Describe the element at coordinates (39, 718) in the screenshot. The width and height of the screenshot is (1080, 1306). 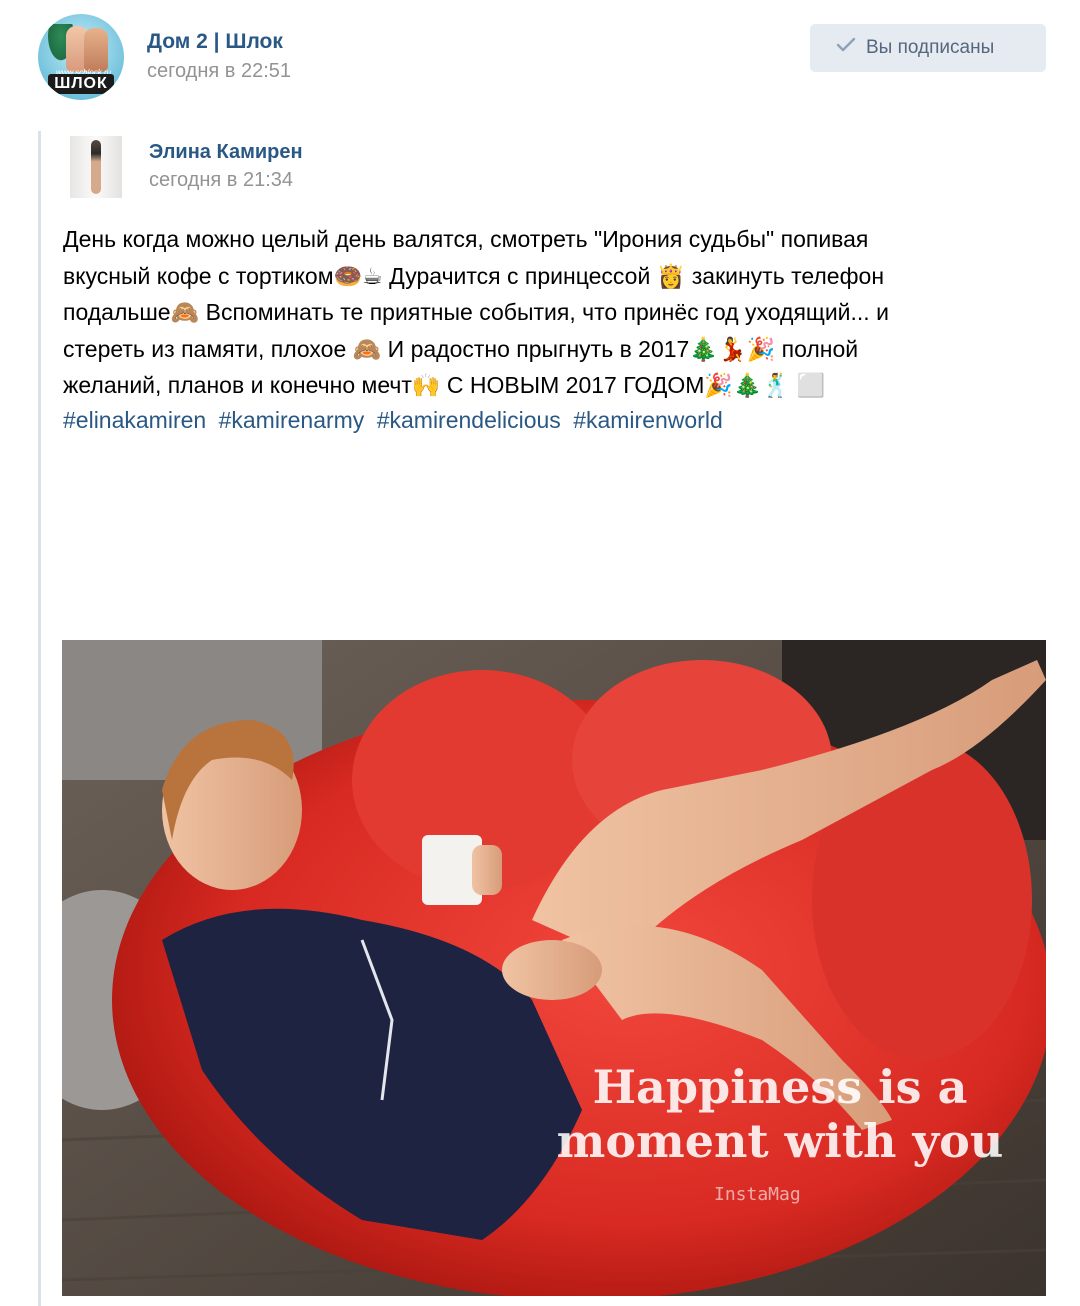
I see `repost-bar` at that location.